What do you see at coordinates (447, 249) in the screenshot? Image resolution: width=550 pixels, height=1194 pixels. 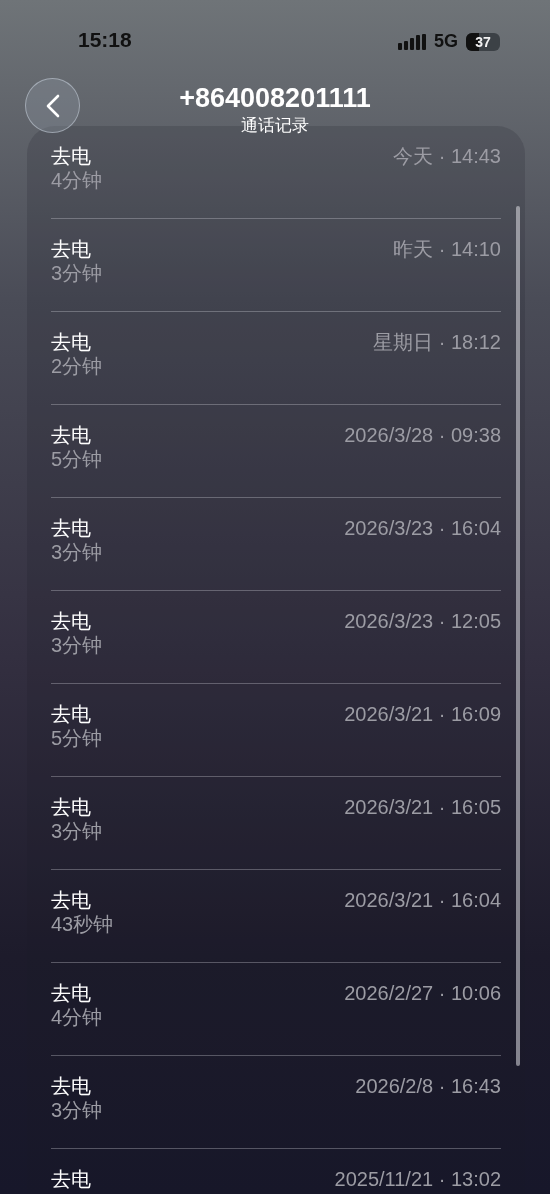 I see `call-time: 昨天 · 14:10` at bounding box center [447, 249].